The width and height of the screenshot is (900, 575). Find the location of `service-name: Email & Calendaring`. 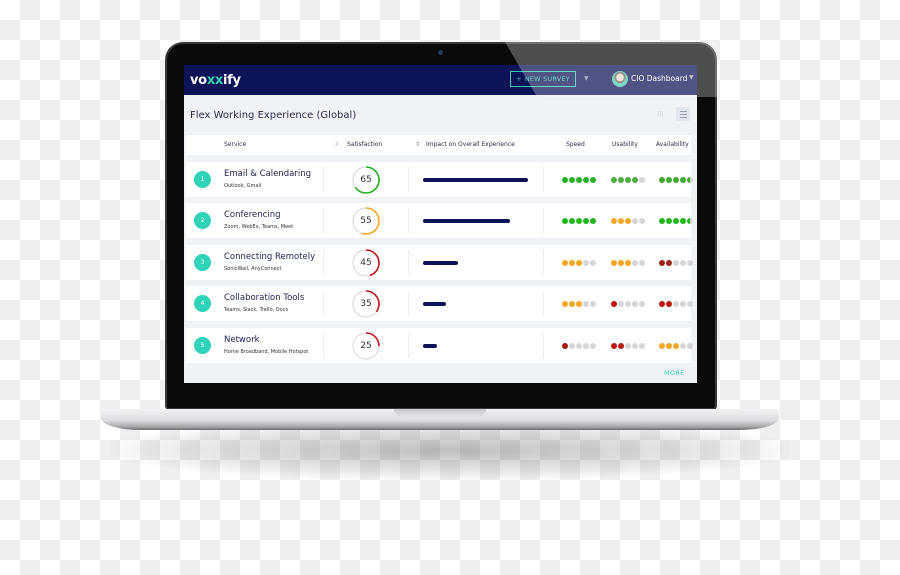

service-name: Email & Calendaring is located at coordinates (267, 174).